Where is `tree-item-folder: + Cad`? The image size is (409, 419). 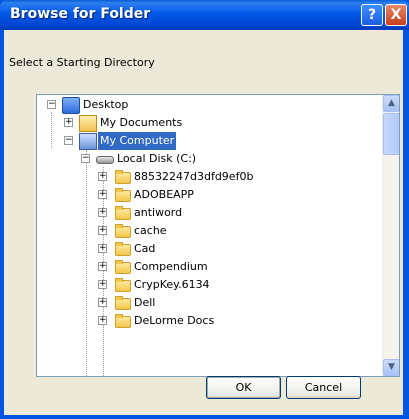
tree-item-folder: + Cad is located at coordinates (202, 249).